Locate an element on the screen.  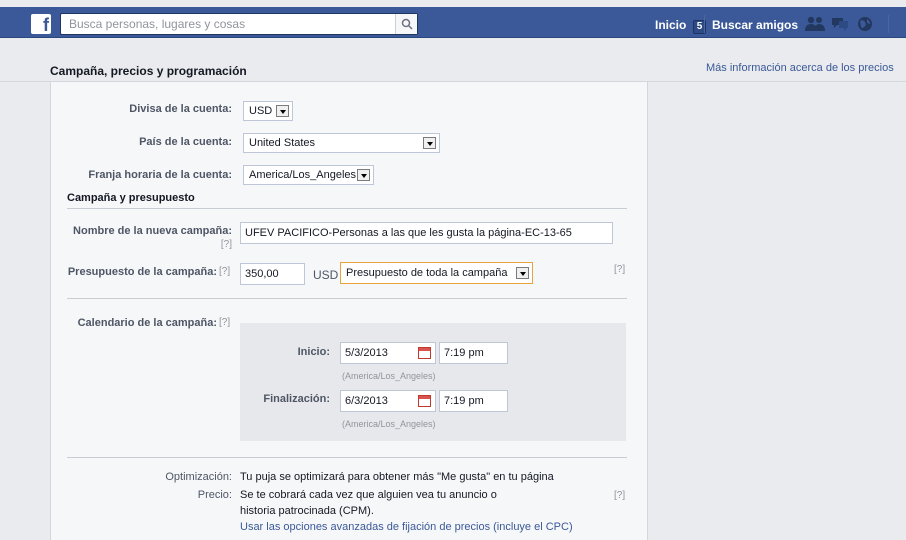
start-date-value: 5/3/2013 is located at coordinates (366, 353).